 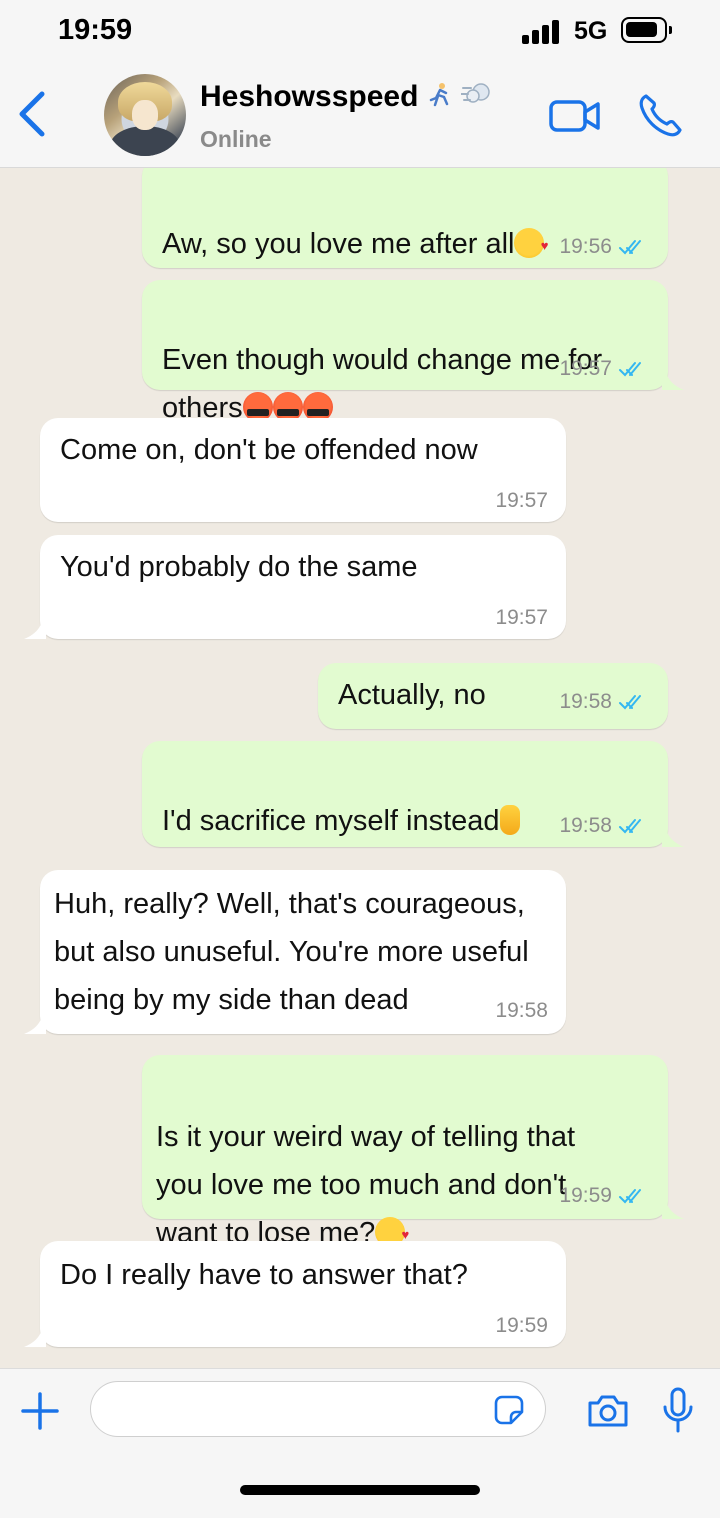 I want to click on message-text: Do I really have to answer that?, so click(x=264, y=1275).